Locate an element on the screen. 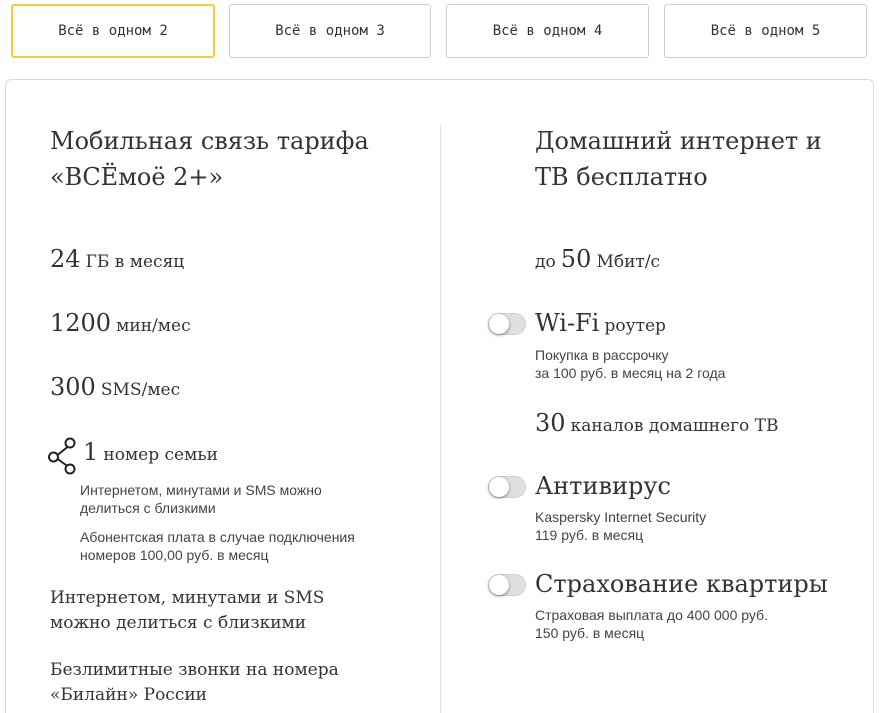 Image resolution: width=879 pixels, height=713 pixels. tab-label: Всё в одном 4 is located at coordinates (547, 31).